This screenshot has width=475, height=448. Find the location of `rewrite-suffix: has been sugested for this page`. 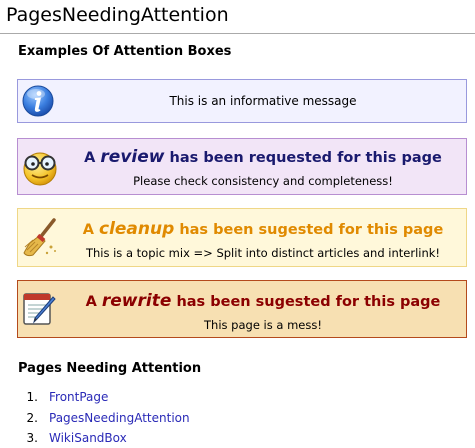

rewrite-suffix: has been sugested for this page is located at coordinates (306, 302).